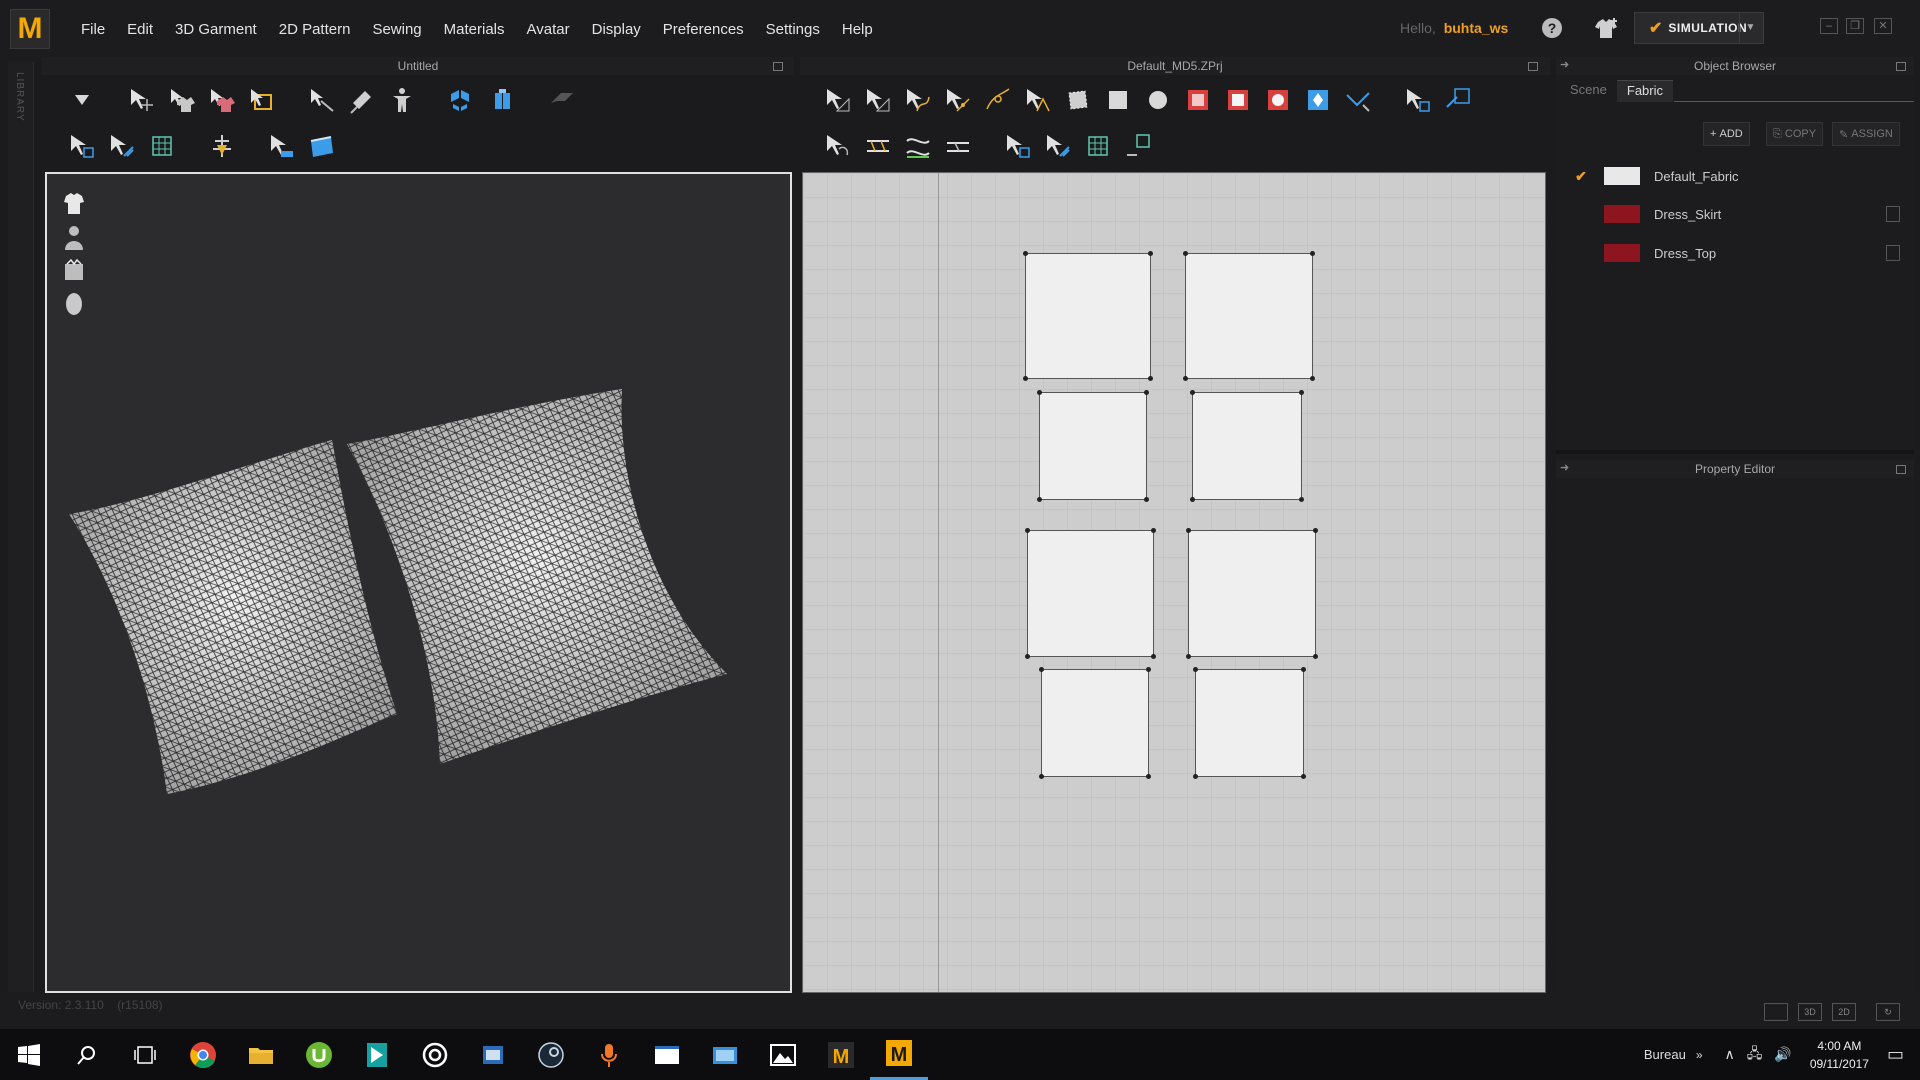 This screenshot has width=1920, height=1080. Describe the element at coordinates (838, 146) in the screenshot. I see `edit-sewing-tool-icon` at that location.